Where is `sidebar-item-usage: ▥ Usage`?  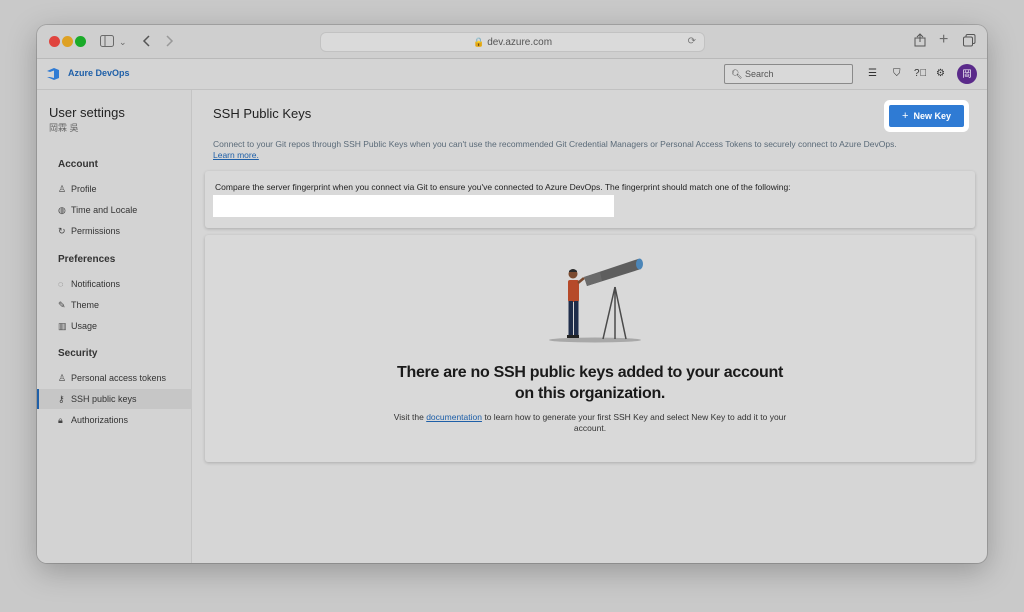
sidebar-item-usage: ▥ Usage is located at coordinates (114, 326).